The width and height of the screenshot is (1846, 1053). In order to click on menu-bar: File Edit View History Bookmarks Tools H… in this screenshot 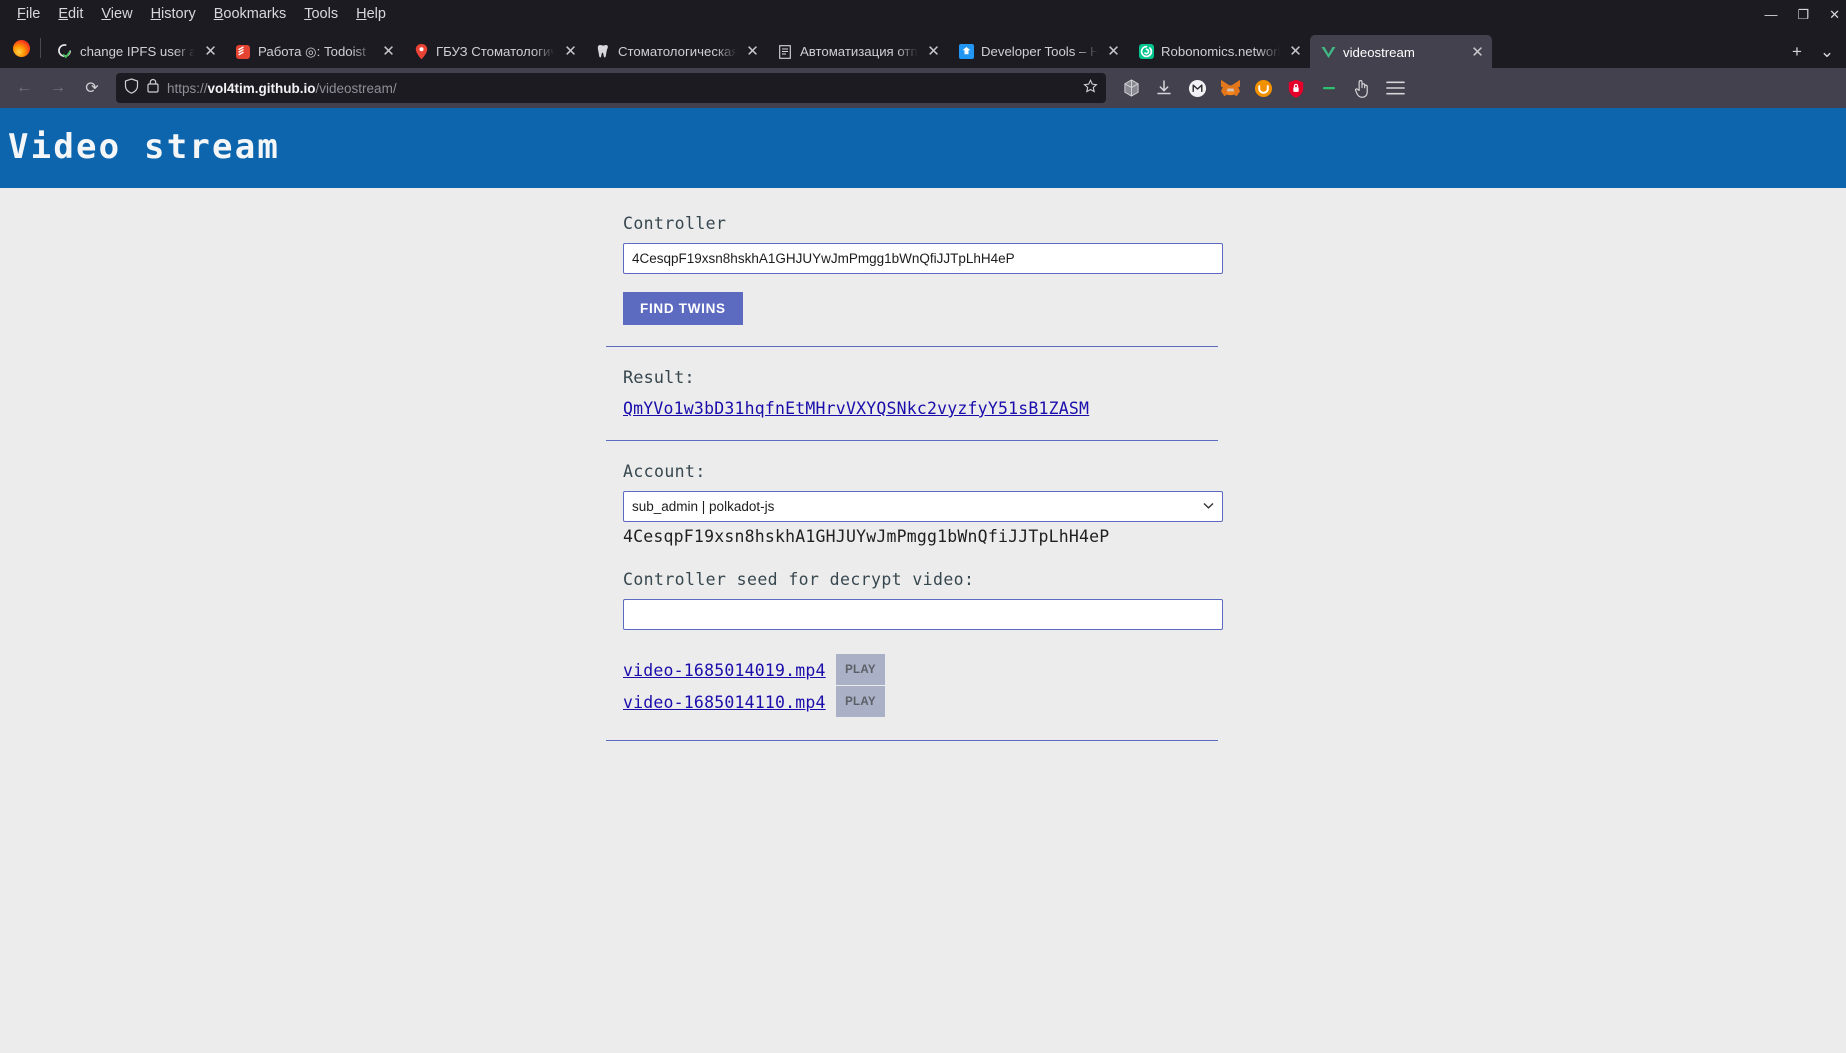, I will do `click(923, 14)`.